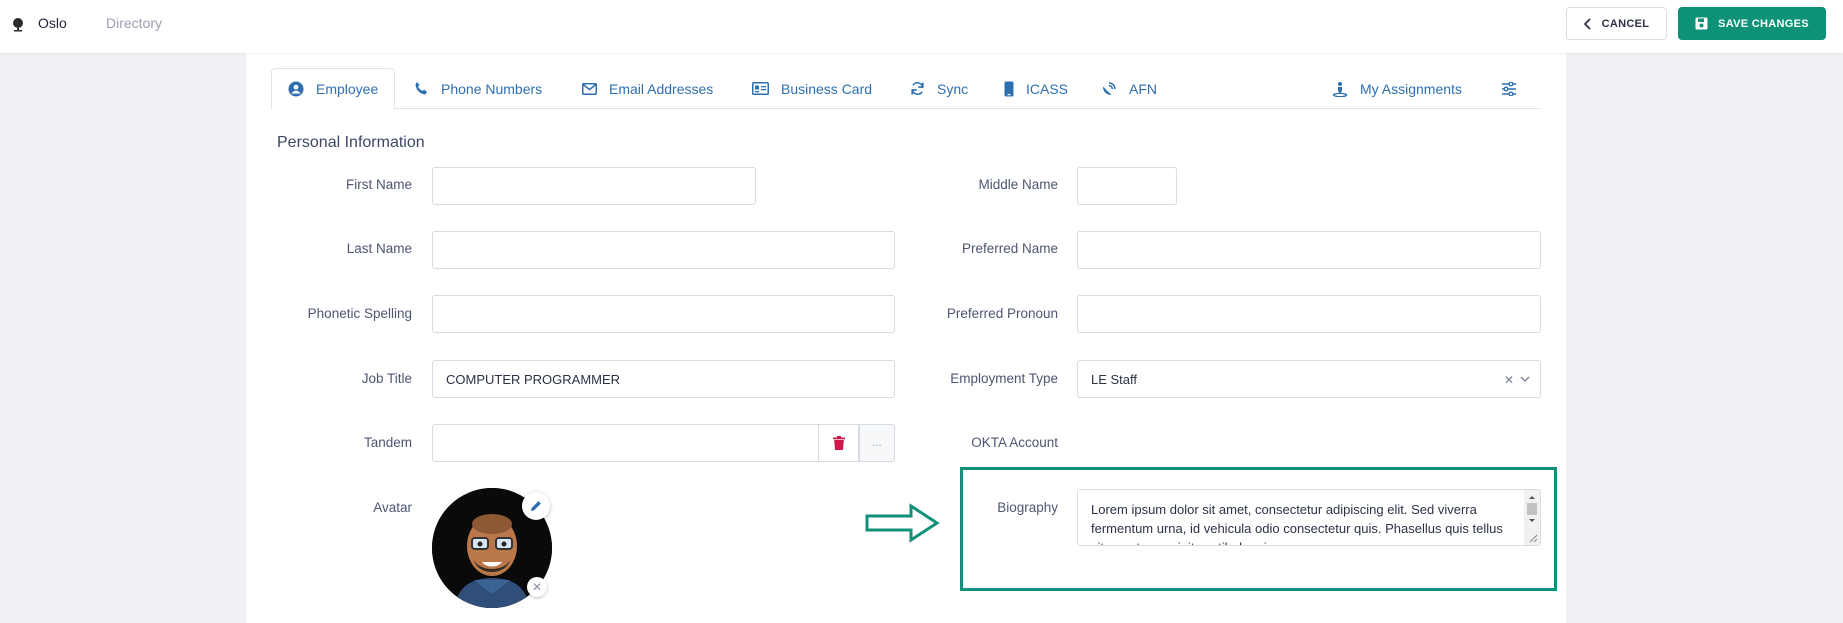 The image size is (1843, 623). What do you see at coordinates (760, 88) in the screenshot?
I see `id-card-icon` at bounding box center [760, 88].